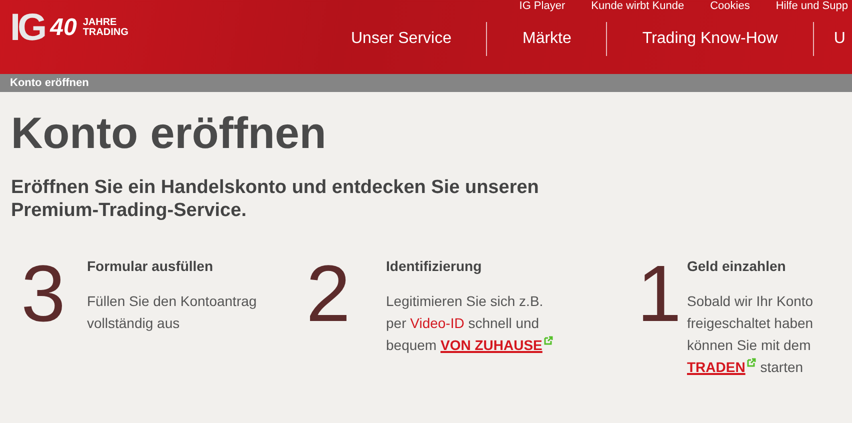  I want to click on top-link: Hilfe und Supp, so click(812, 6).